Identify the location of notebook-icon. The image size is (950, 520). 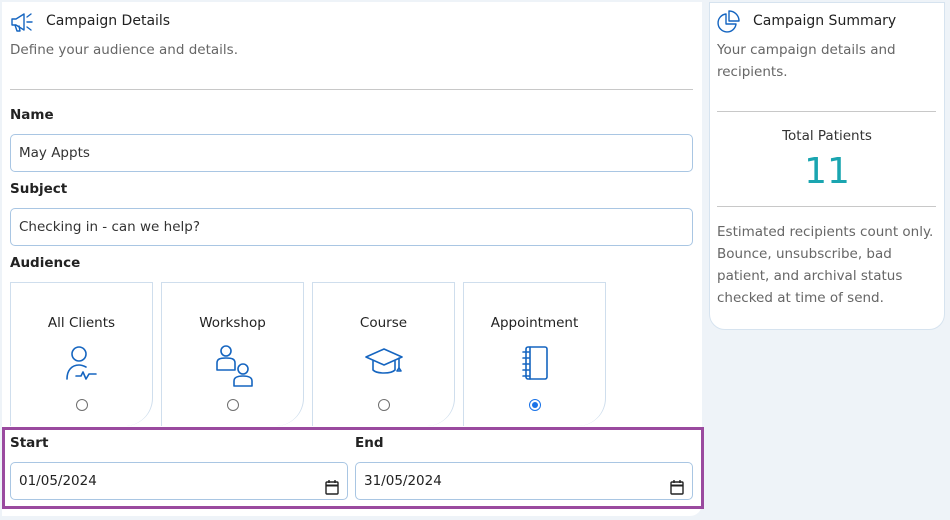
(535, 365).